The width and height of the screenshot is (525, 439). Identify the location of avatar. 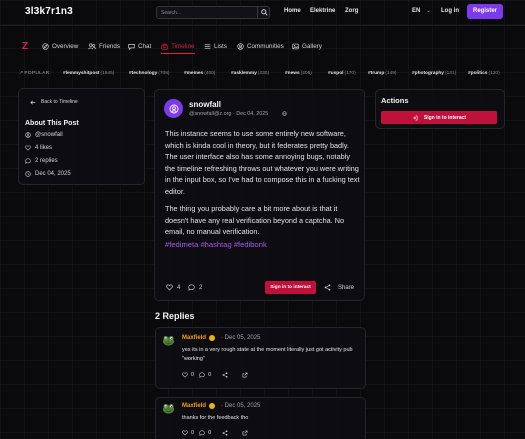
(173, 108).